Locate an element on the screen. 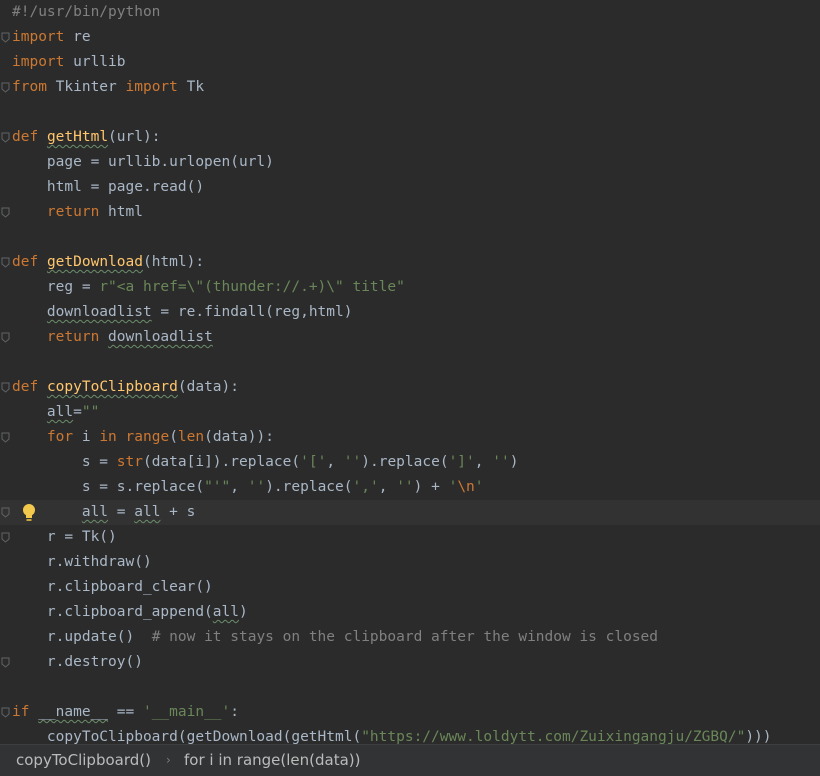 This screenshot has width=820, height=776. code-line-text: if __name__ == '__main__': is located at coordinates (126, 712).